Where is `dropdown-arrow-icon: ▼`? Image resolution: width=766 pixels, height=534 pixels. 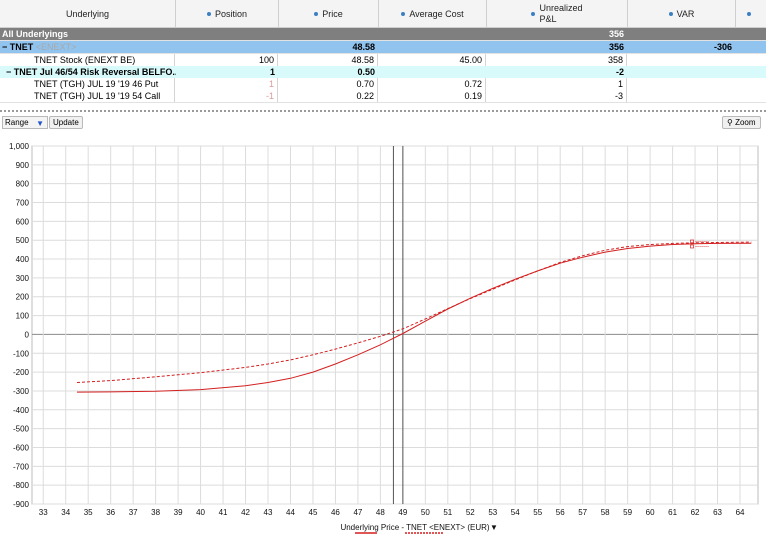
dropdown-arrow-icon: ▼ is located at coordinates (494, 527).